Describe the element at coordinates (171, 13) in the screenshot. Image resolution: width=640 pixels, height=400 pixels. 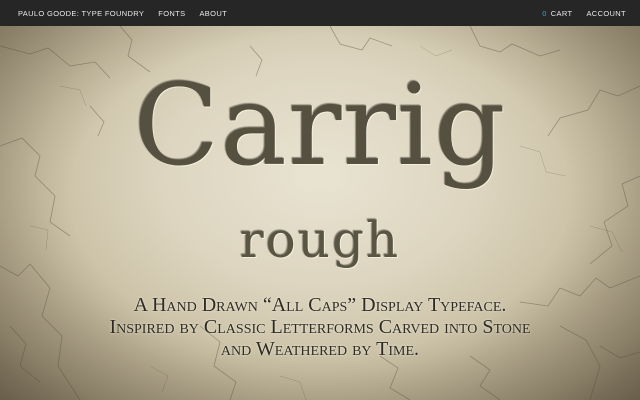
I see `nav-fonts-link: FONTS` at that location.